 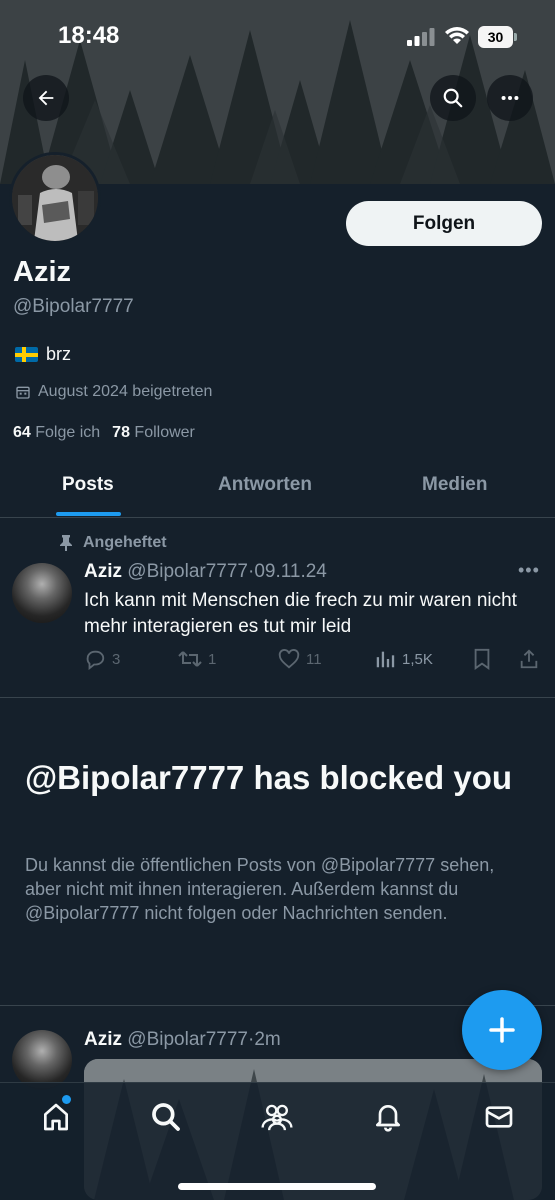 I want to click on tweet-more-button: •••, so click(x=529, y=570).